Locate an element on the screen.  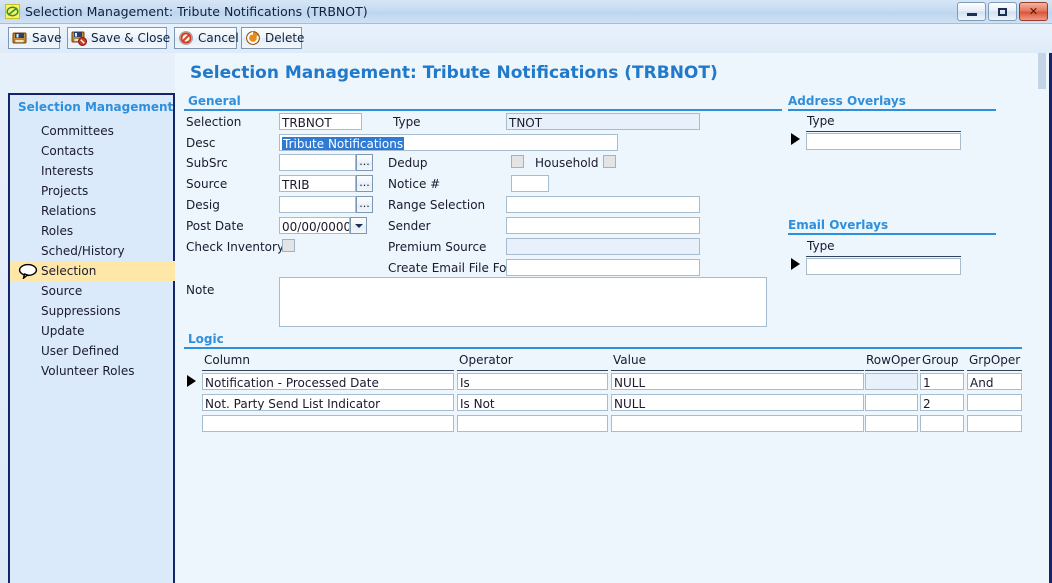
premium-source-input is located at coordinates (603, 246).